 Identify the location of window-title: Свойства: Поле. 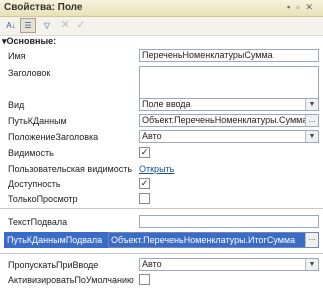
(43, 7).